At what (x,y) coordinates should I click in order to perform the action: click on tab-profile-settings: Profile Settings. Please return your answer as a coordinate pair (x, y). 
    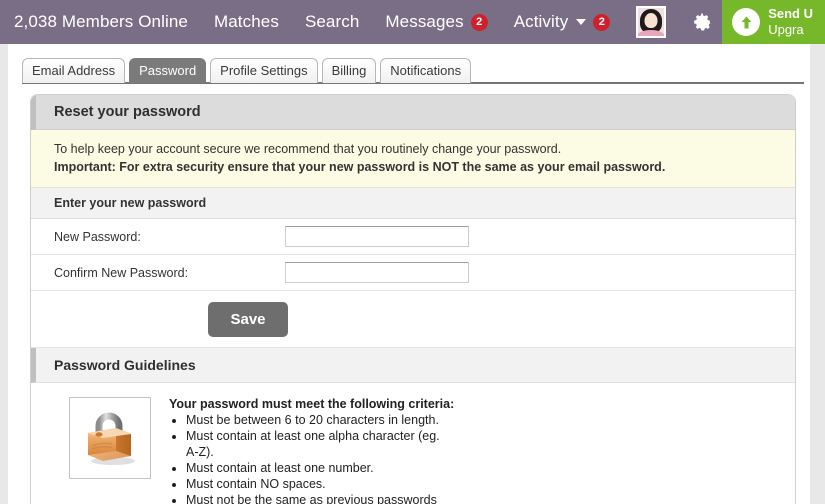
    Looking at the image, I should click on (264, 70).